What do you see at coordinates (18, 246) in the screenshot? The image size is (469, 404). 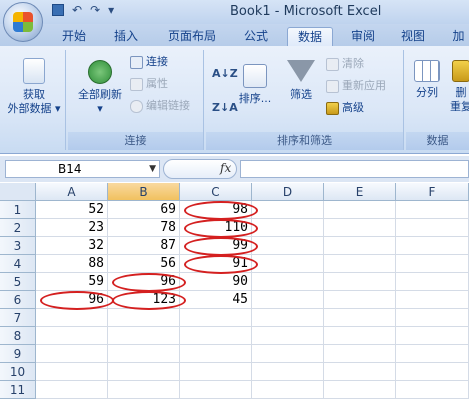 I see `row-header-3: 3` at bounding box center [18, 246].